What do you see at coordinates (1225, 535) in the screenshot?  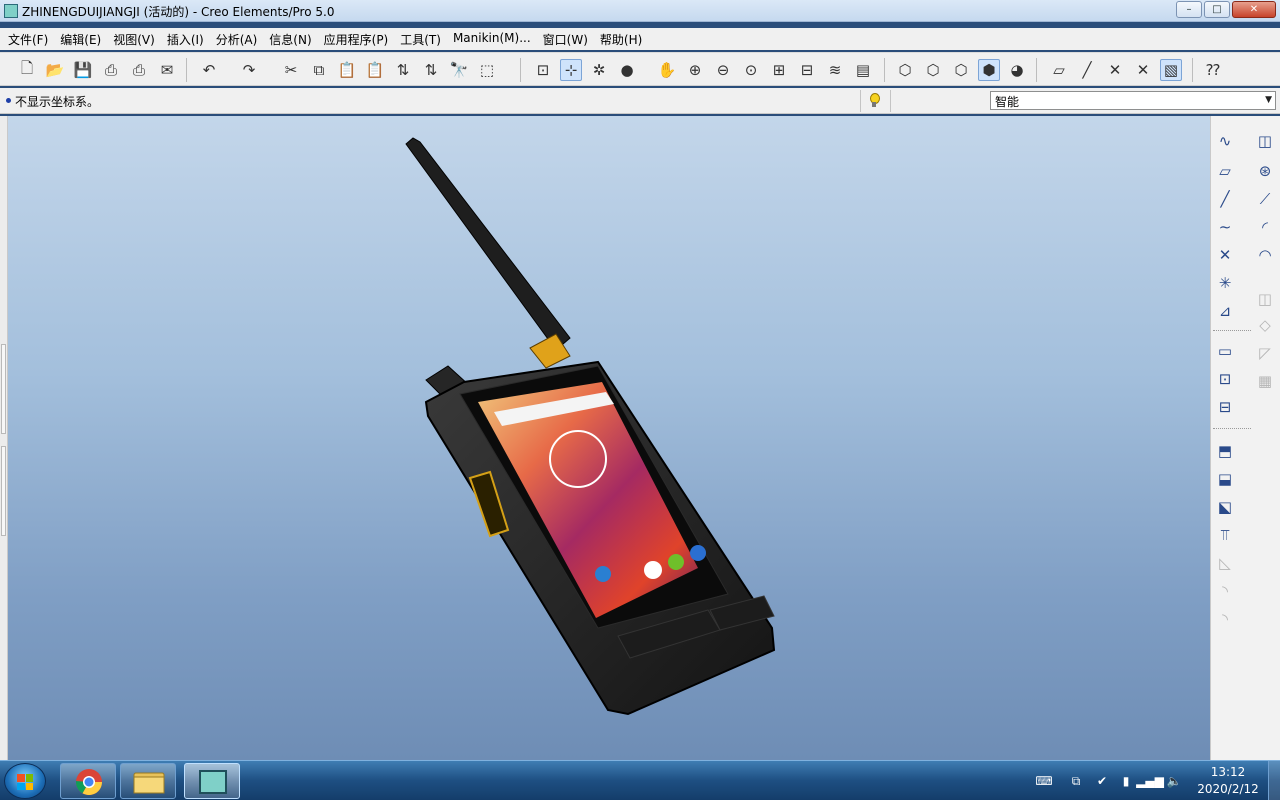 I see `blend-icon: ⫪` at bounding box center [1225, 535].